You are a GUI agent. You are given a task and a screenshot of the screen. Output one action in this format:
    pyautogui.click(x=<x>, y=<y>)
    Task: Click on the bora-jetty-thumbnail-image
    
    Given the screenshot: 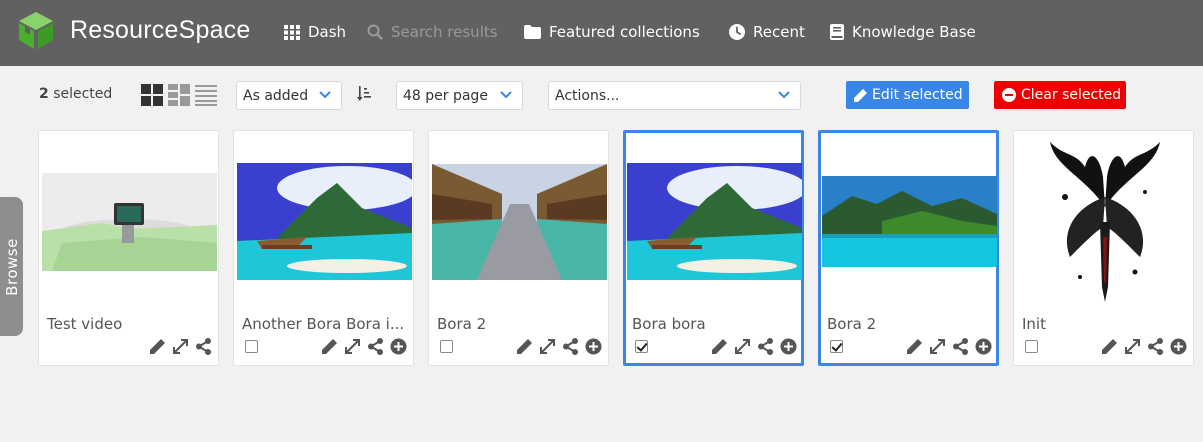 What is the action you would take?
    pyautogui.click(x=519, y=221)
    